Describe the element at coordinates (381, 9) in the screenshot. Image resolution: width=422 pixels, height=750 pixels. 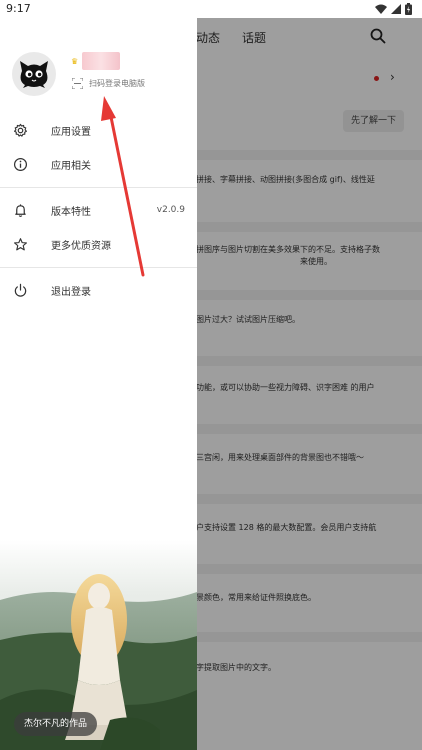
I see `wifi-icon` at that location.